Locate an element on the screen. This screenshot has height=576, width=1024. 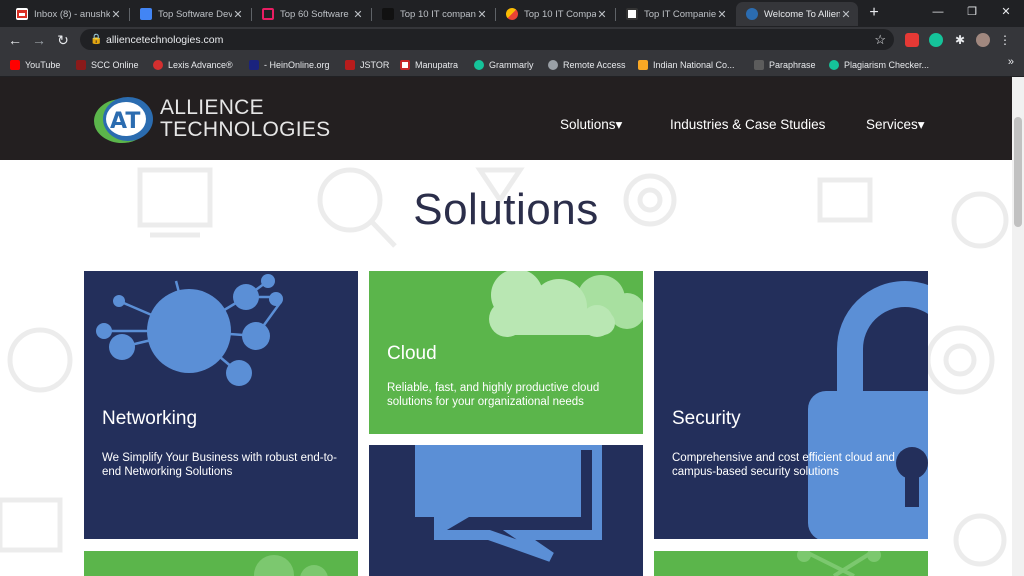
bookmark-youtube: YouTube is located at coordinates (35, 65).